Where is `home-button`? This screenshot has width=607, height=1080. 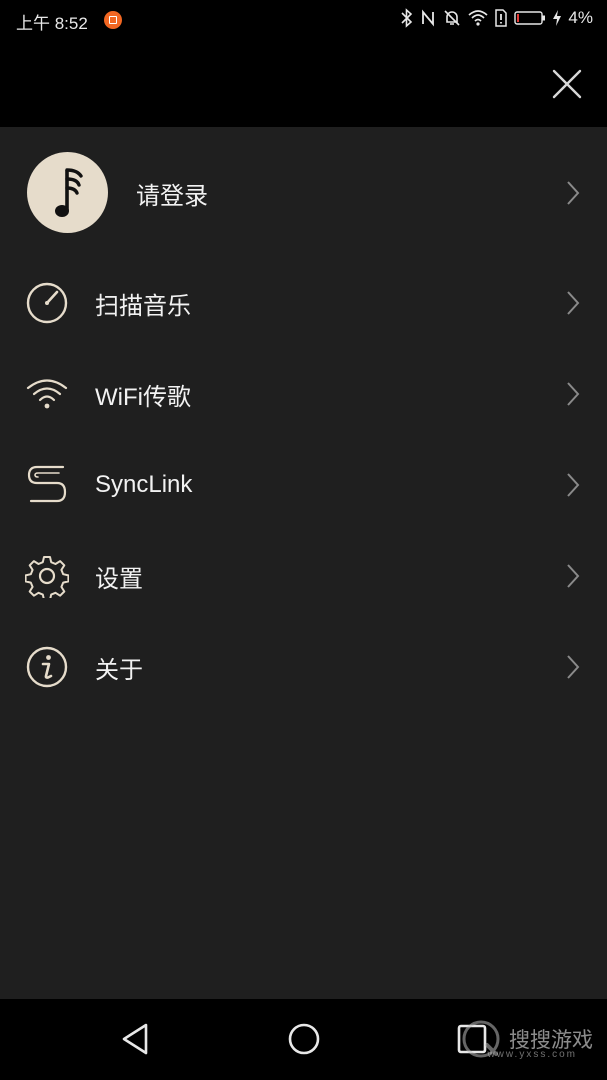 home-button is located at coordinates (304, 1039).